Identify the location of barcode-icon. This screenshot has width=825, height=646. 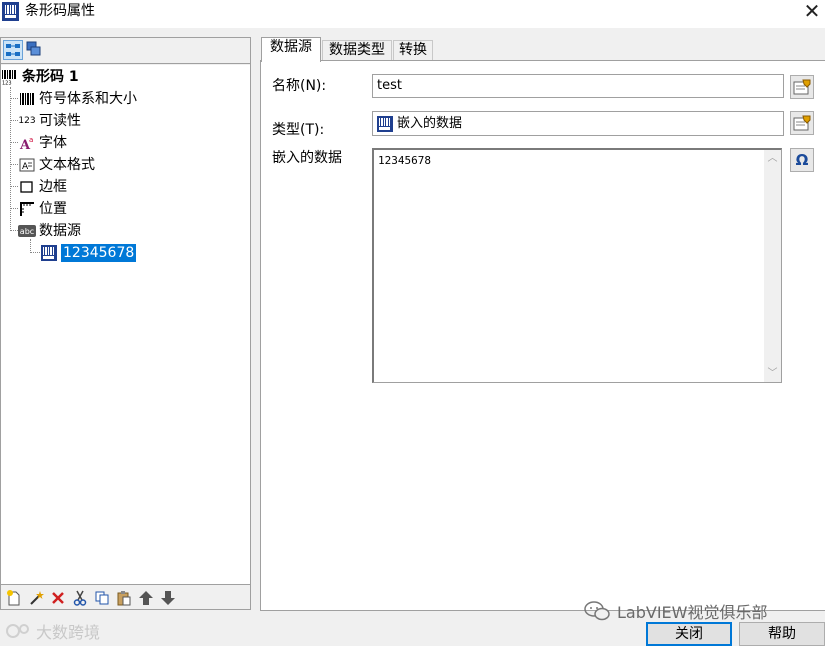
(27, 99).